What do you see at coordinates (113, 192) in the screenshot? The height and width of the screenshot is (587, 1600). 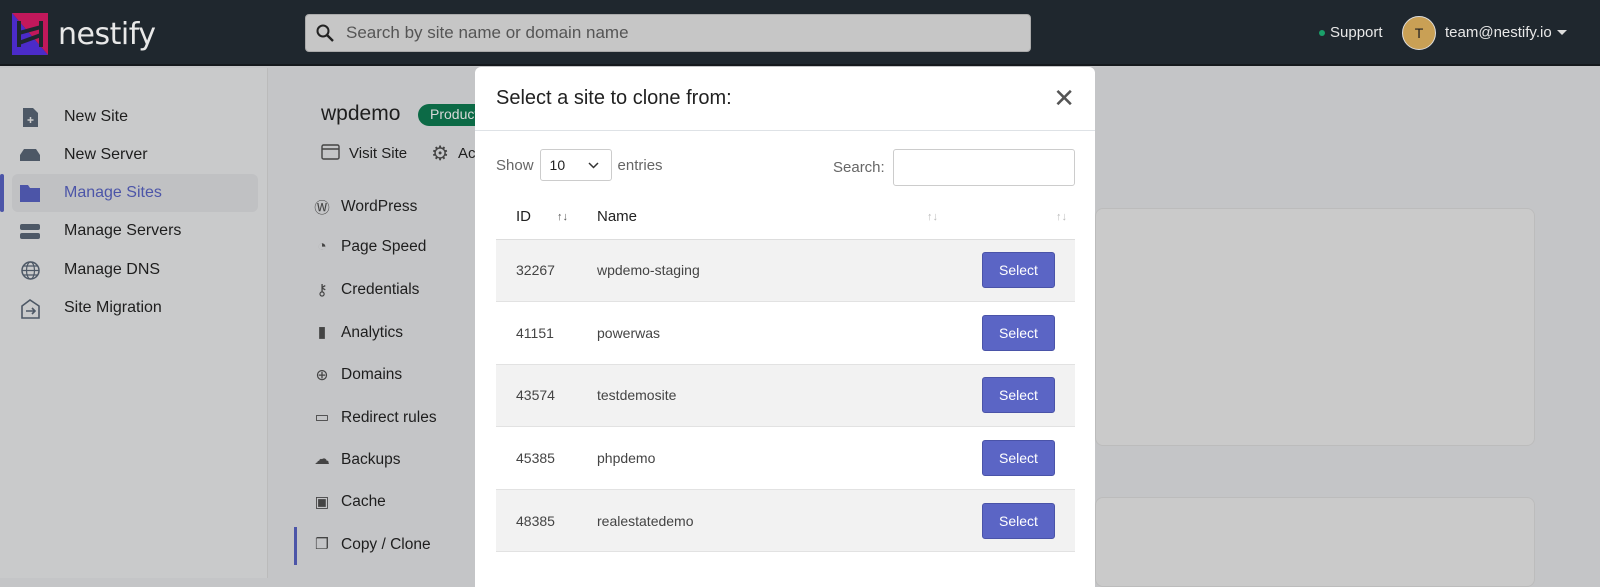 I see `sidebar-item-label: Manage Sites` at bounding box center [113, 192].